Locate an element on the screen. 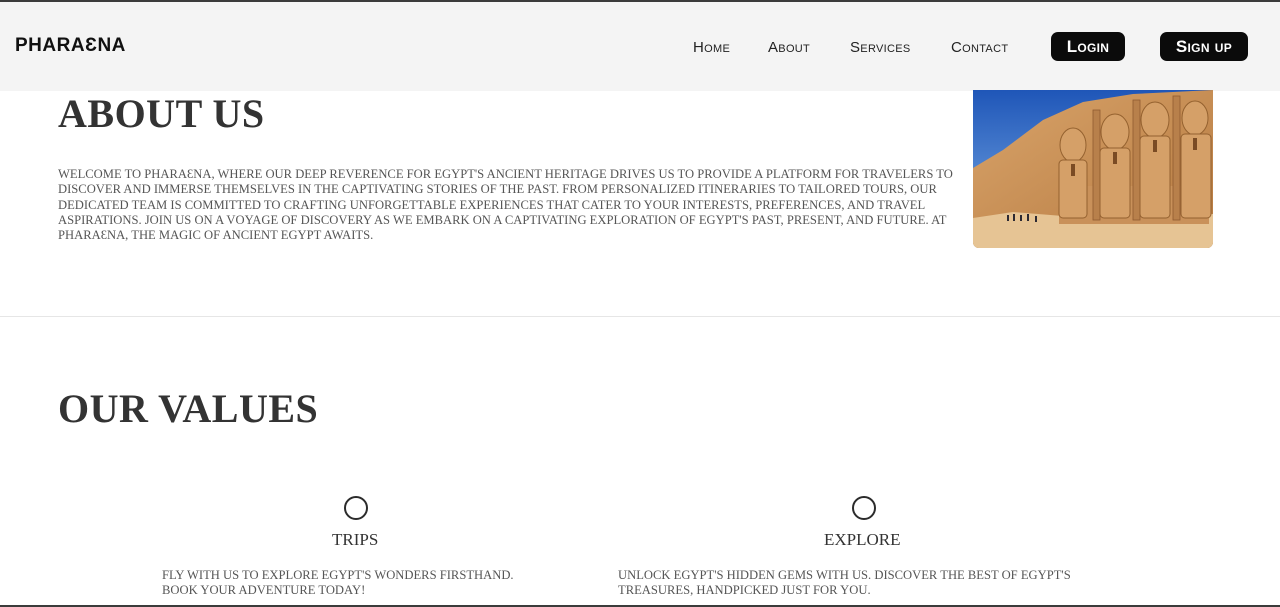 The width and height of the screenshot is (1280, 607). value-title: EXPLORE is located at coordinates (862, 539).